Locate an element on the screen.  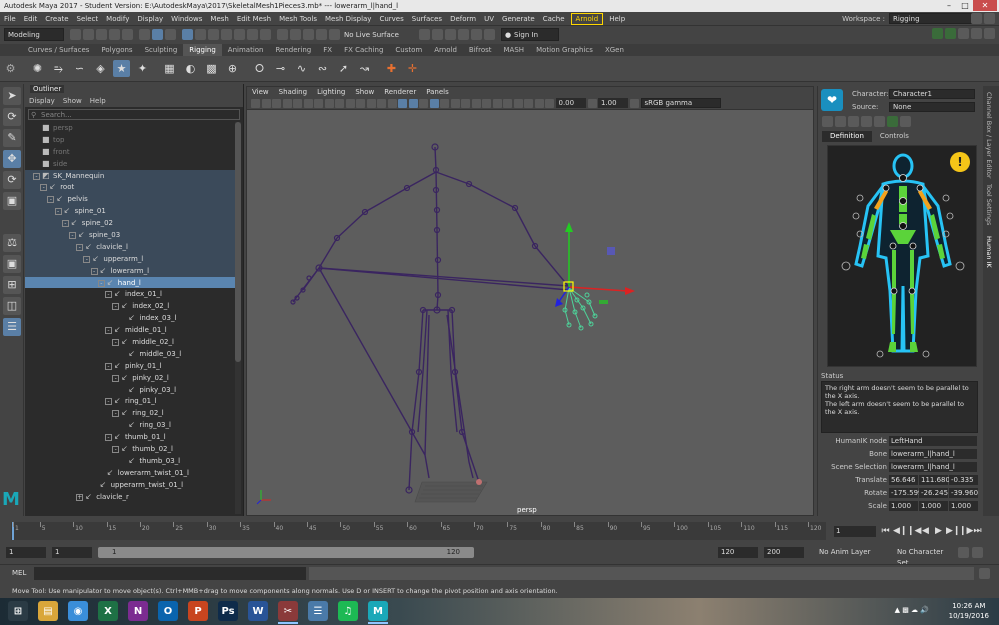
paint-weights-icon: ◐ is located at coordinates (190, 68).